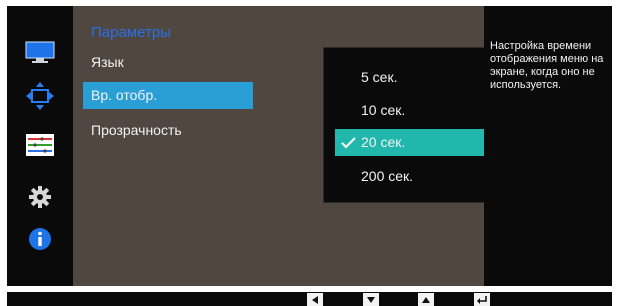 The height and width of the screenshot is (306, 619). I want to click on down-key-icon, so click(371, 299).